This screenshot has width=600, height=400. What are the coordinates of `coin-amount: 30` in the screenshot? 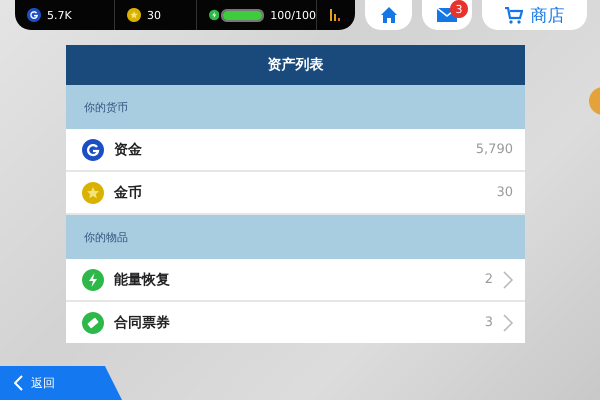 It's located at (154, 15).